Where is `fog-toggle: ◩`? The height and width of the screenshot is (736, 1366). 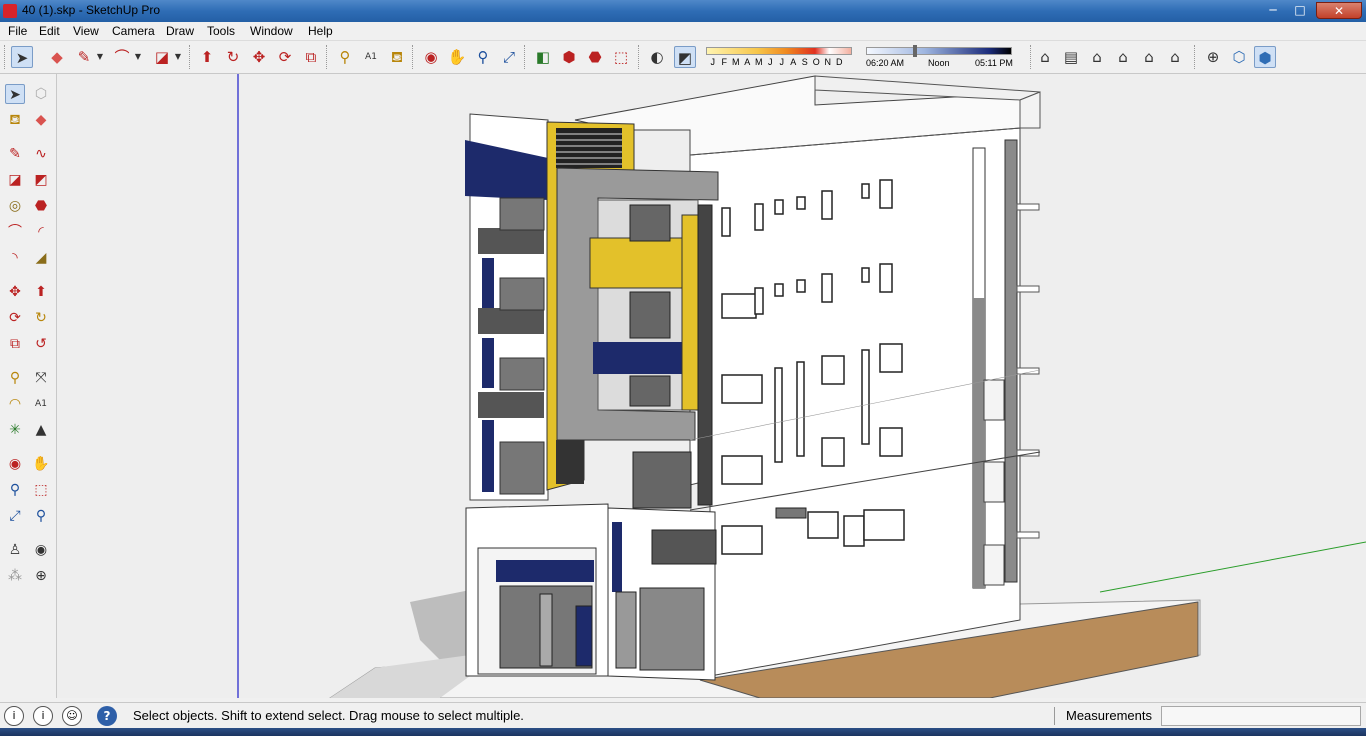 fog-toggle: ◩ is located at coordinates (685, 57).